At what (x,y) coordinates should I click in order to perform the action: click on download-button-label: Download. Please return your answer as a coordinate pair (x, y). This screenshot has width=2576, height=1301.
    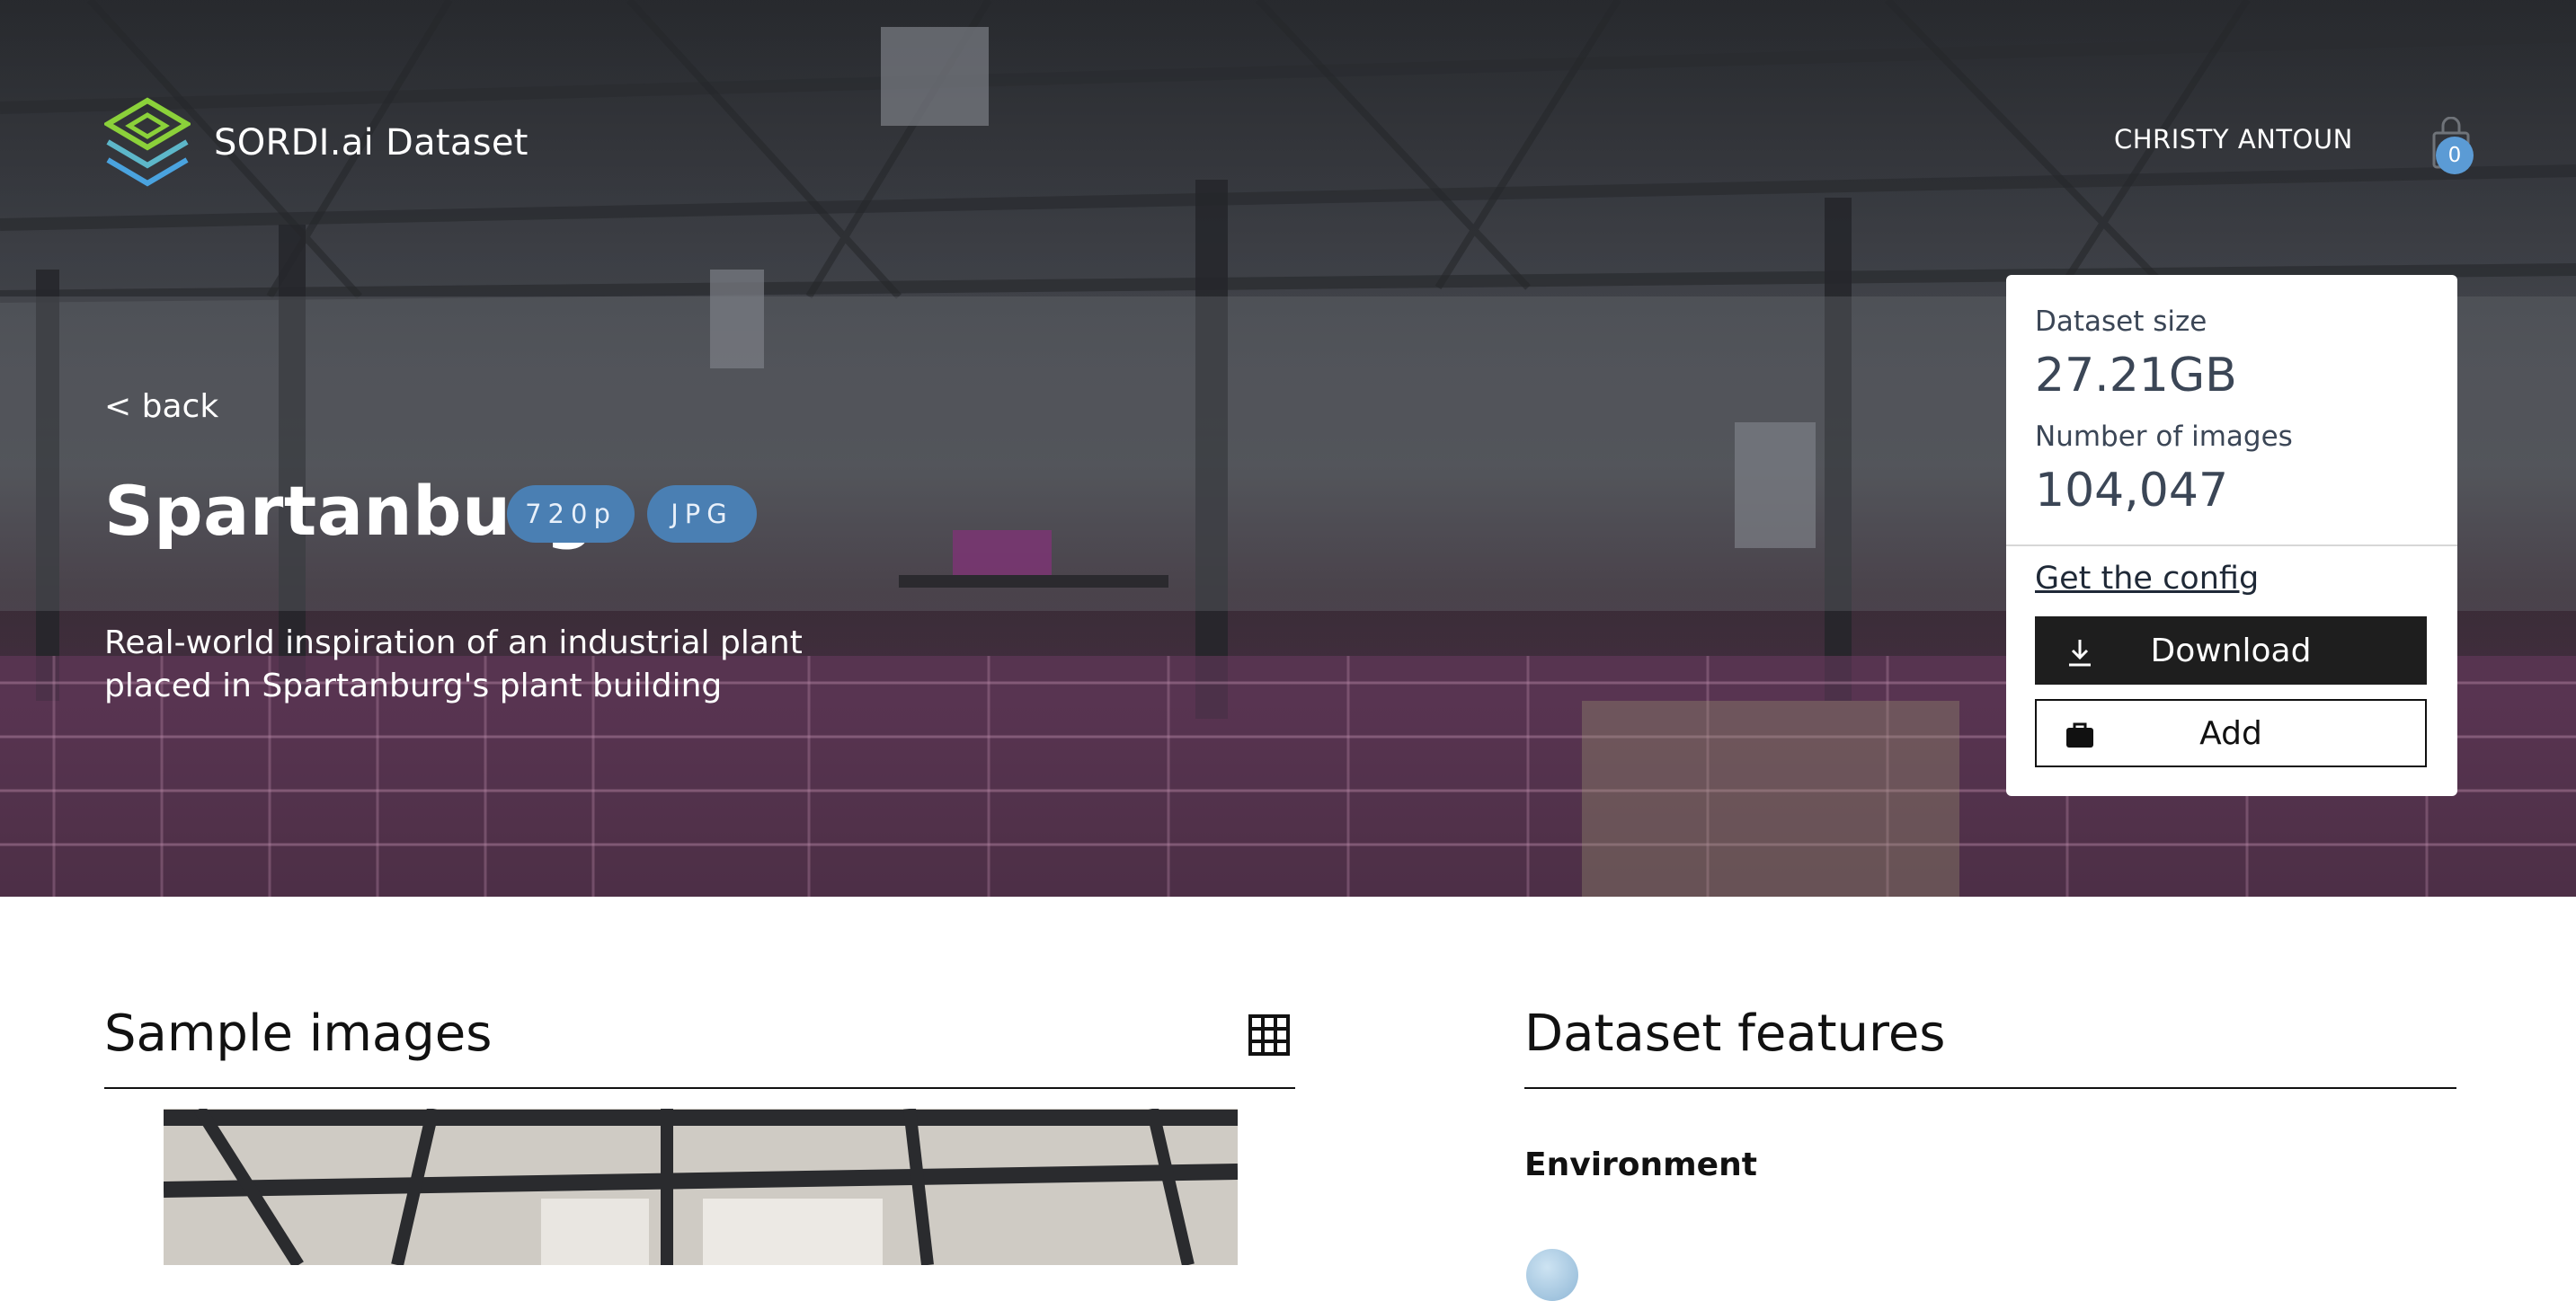
    Looking at the image, I should click on (2231, 650).